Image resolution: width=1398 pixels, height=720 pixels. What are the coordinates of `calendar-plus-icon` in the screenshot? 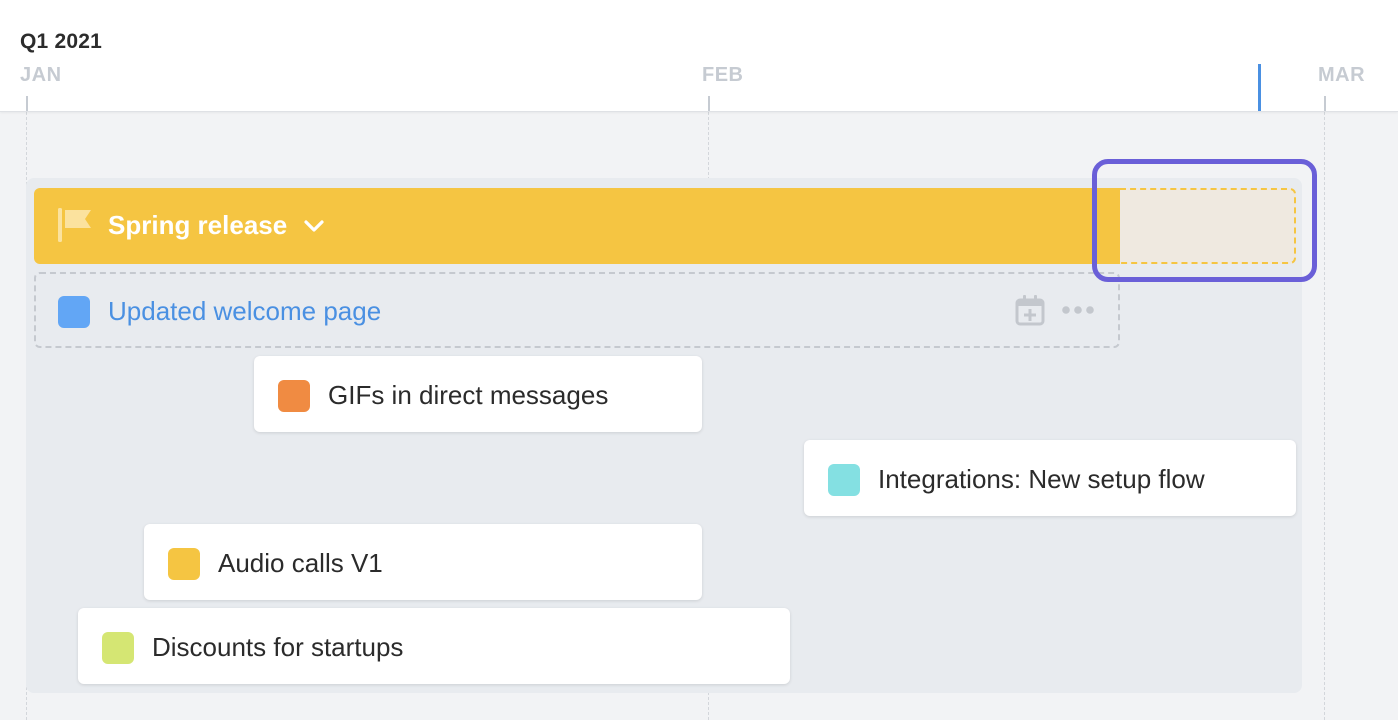 It's located at (1030, 310).